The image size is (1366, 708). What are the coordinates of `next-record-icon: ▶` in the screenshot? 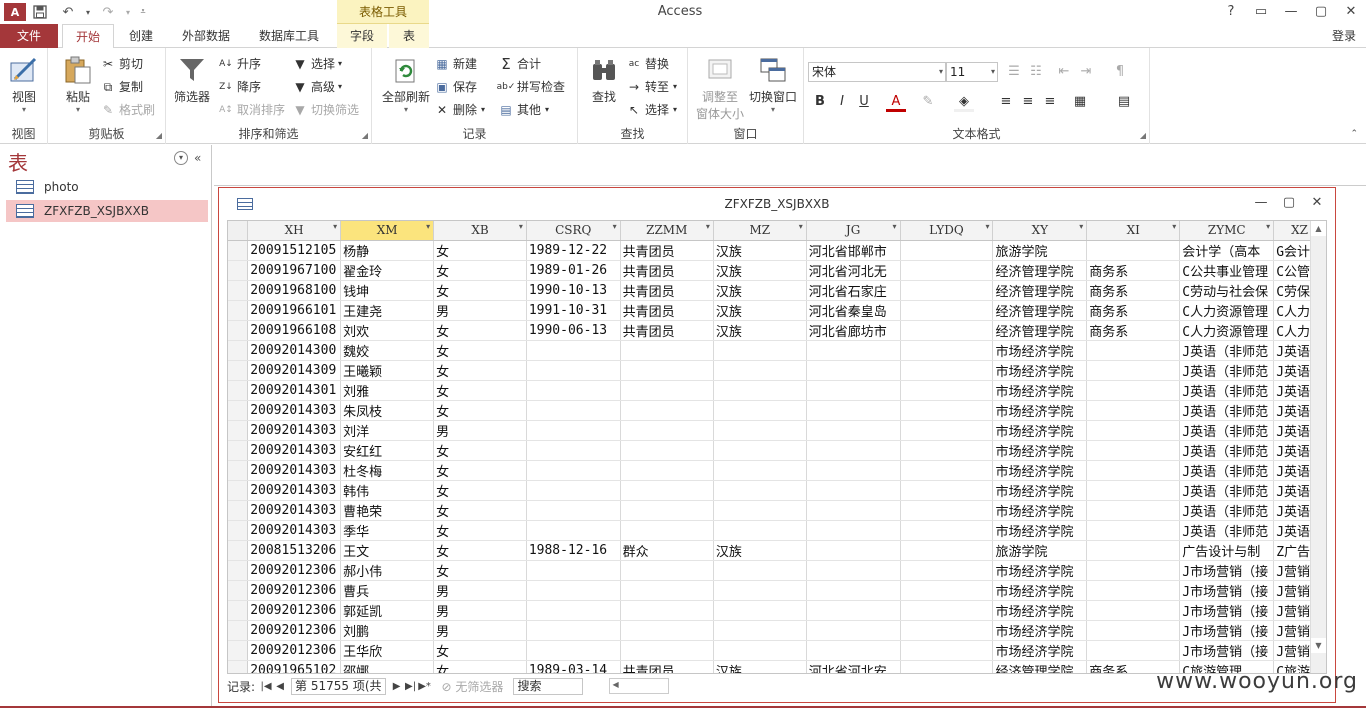 It's located at (397, 686).